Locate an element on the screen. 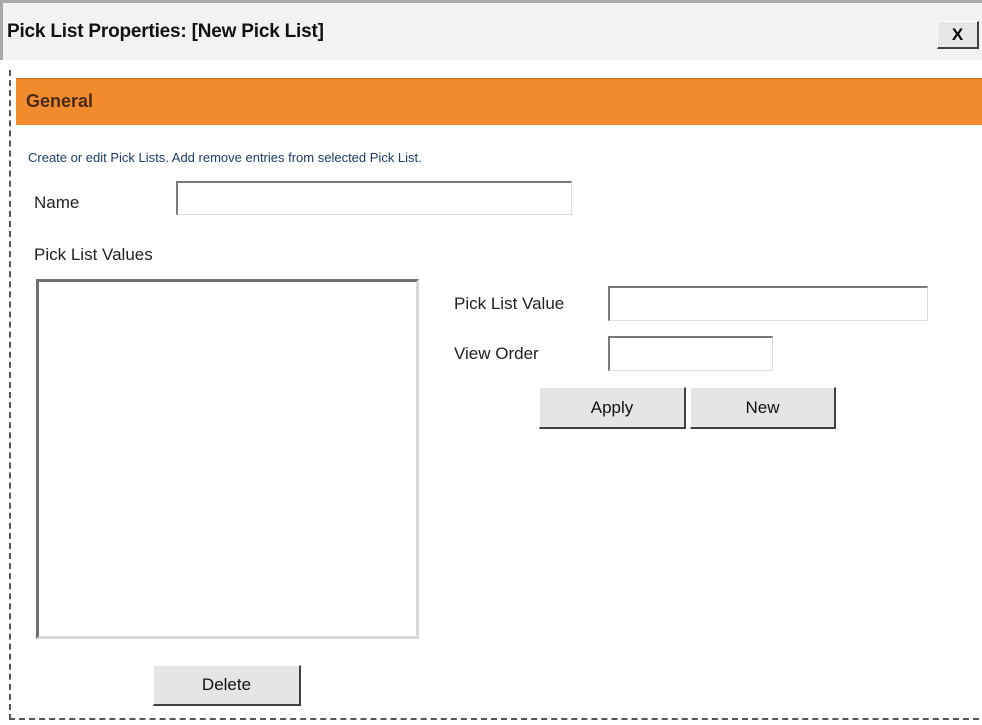  view-order-field is located at coordinates (690, 353).